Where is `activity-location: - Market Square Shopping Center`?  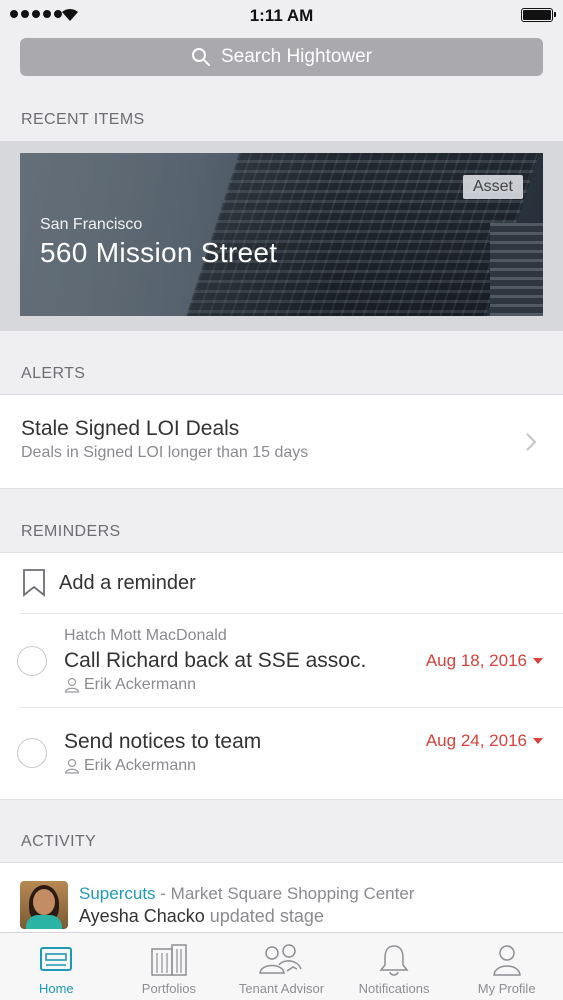
activity-location: - Market Square Shopping Center is located at coordinates (285, 893).